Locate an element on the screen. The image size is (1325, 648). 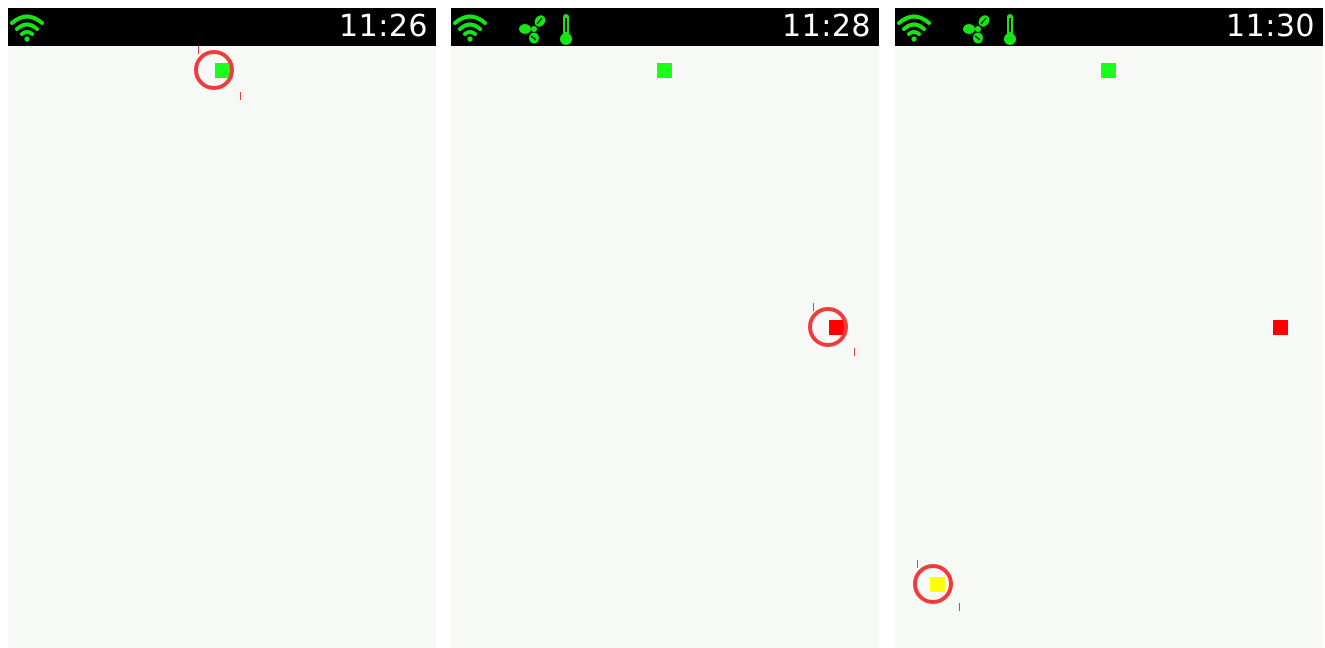
status-bar: 11:30 is located at coordinates (1109, 27).